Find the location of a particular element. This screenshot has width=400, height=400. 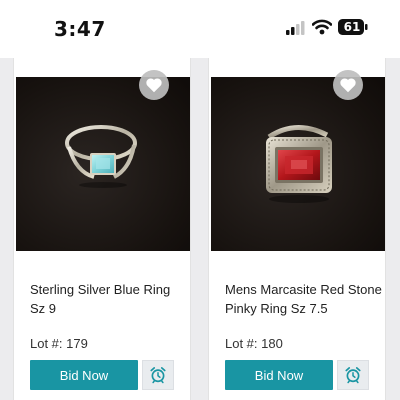

cellular-signal-icon is located at coordinates (295, 28).